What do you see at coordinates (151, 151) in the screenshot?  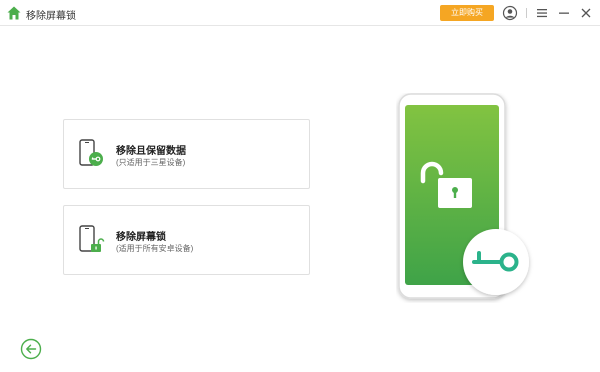 I see `option-title: 移除且保留数据` at bounding box center [151, 151].